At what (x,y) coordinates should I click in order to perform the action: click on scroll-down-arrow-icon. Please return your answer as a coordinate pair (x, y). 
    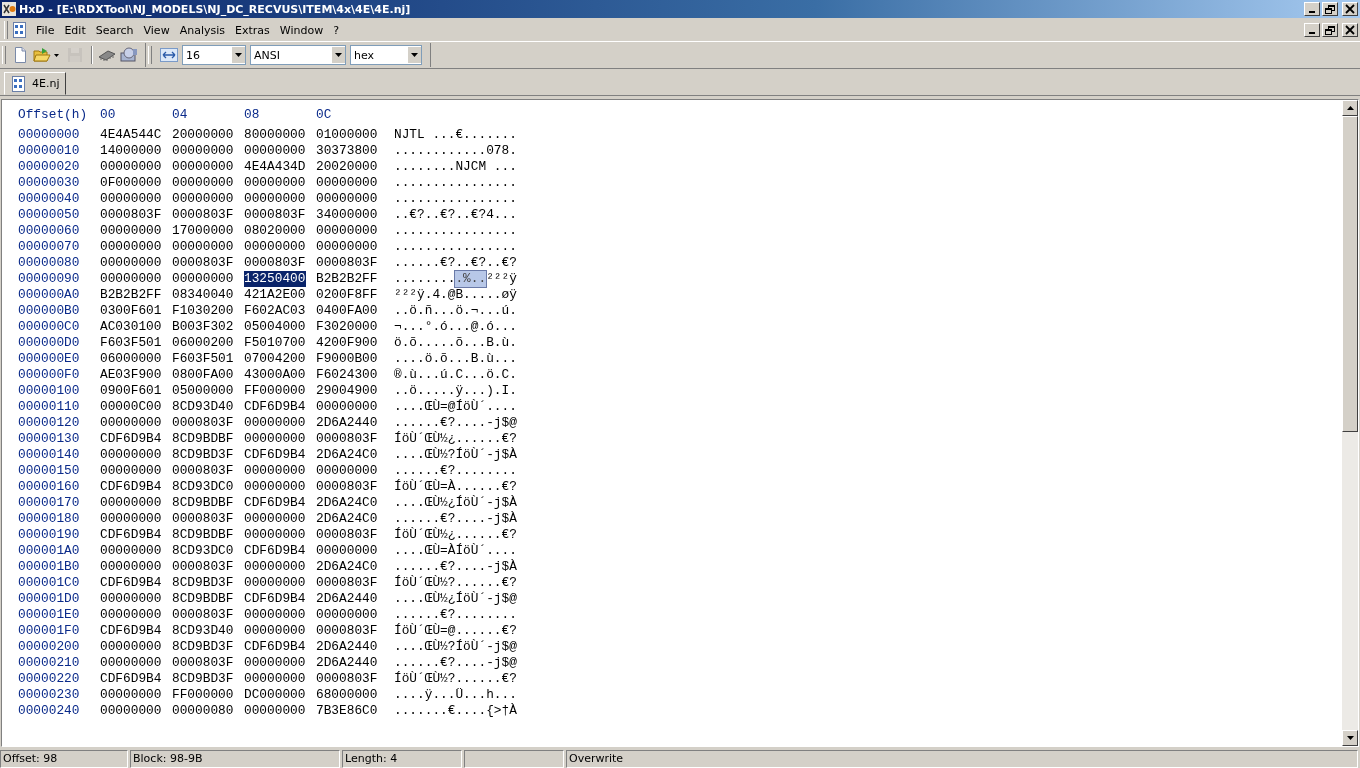
    Looking at the image, I should click on (1350, 738).